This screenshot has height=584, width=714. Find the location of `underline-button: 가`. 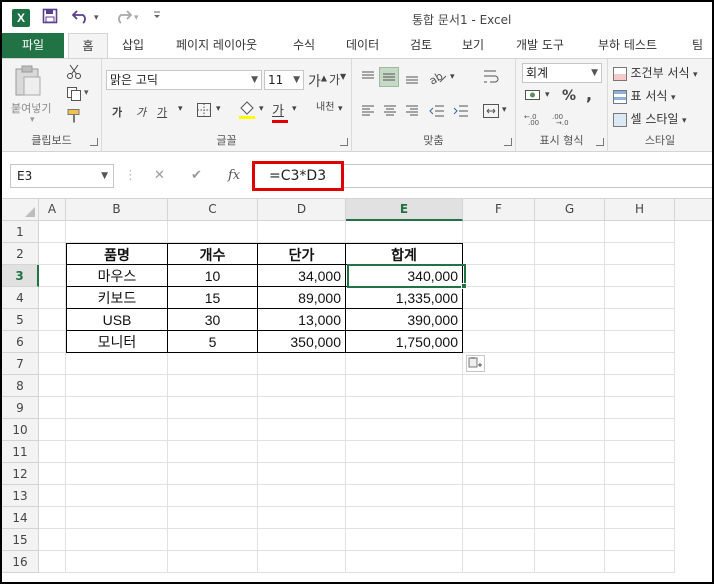

underline-button: 가 is located at coordinates (162, 112).